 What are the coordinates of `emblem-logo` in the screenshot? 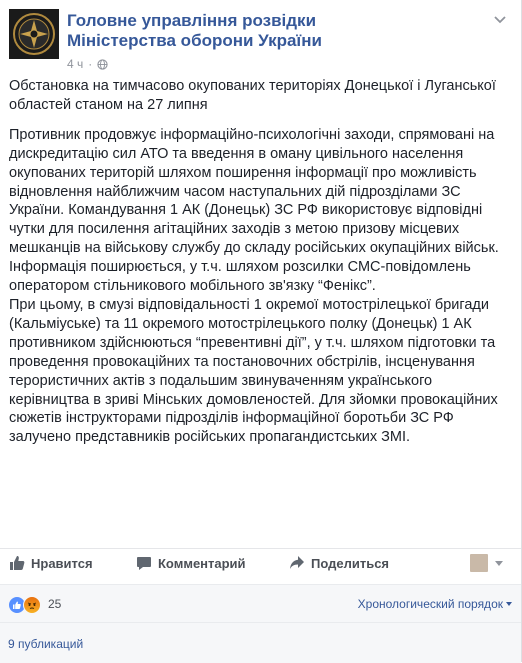 It's located at (34, 34).